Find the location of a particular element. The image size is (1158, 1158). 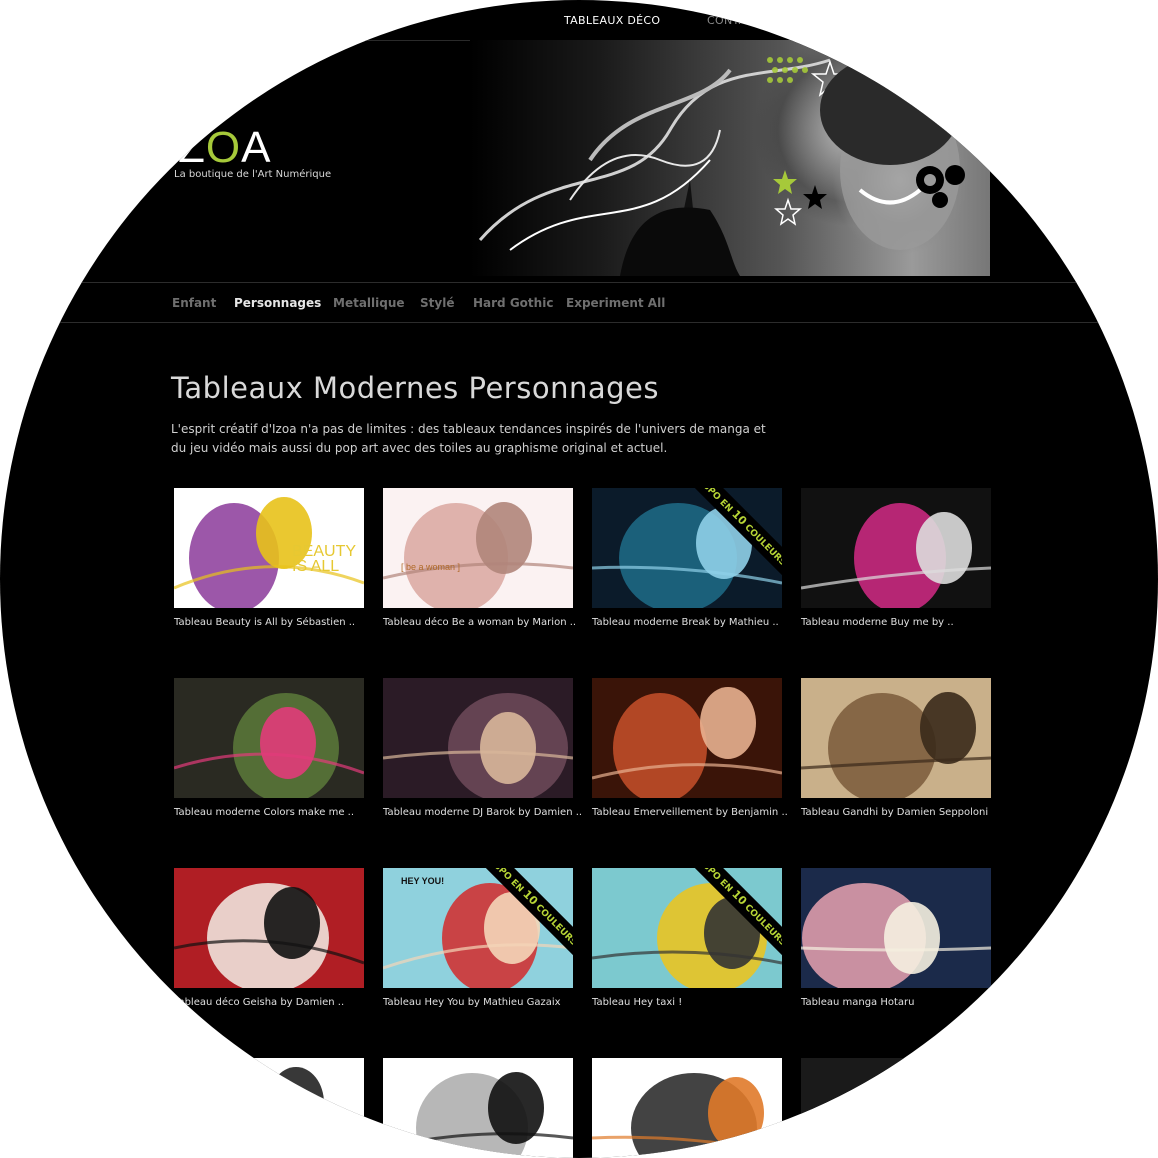

product-caption: Tableau moderne Break by Mathieu .. is located at coordinates (692, 622).